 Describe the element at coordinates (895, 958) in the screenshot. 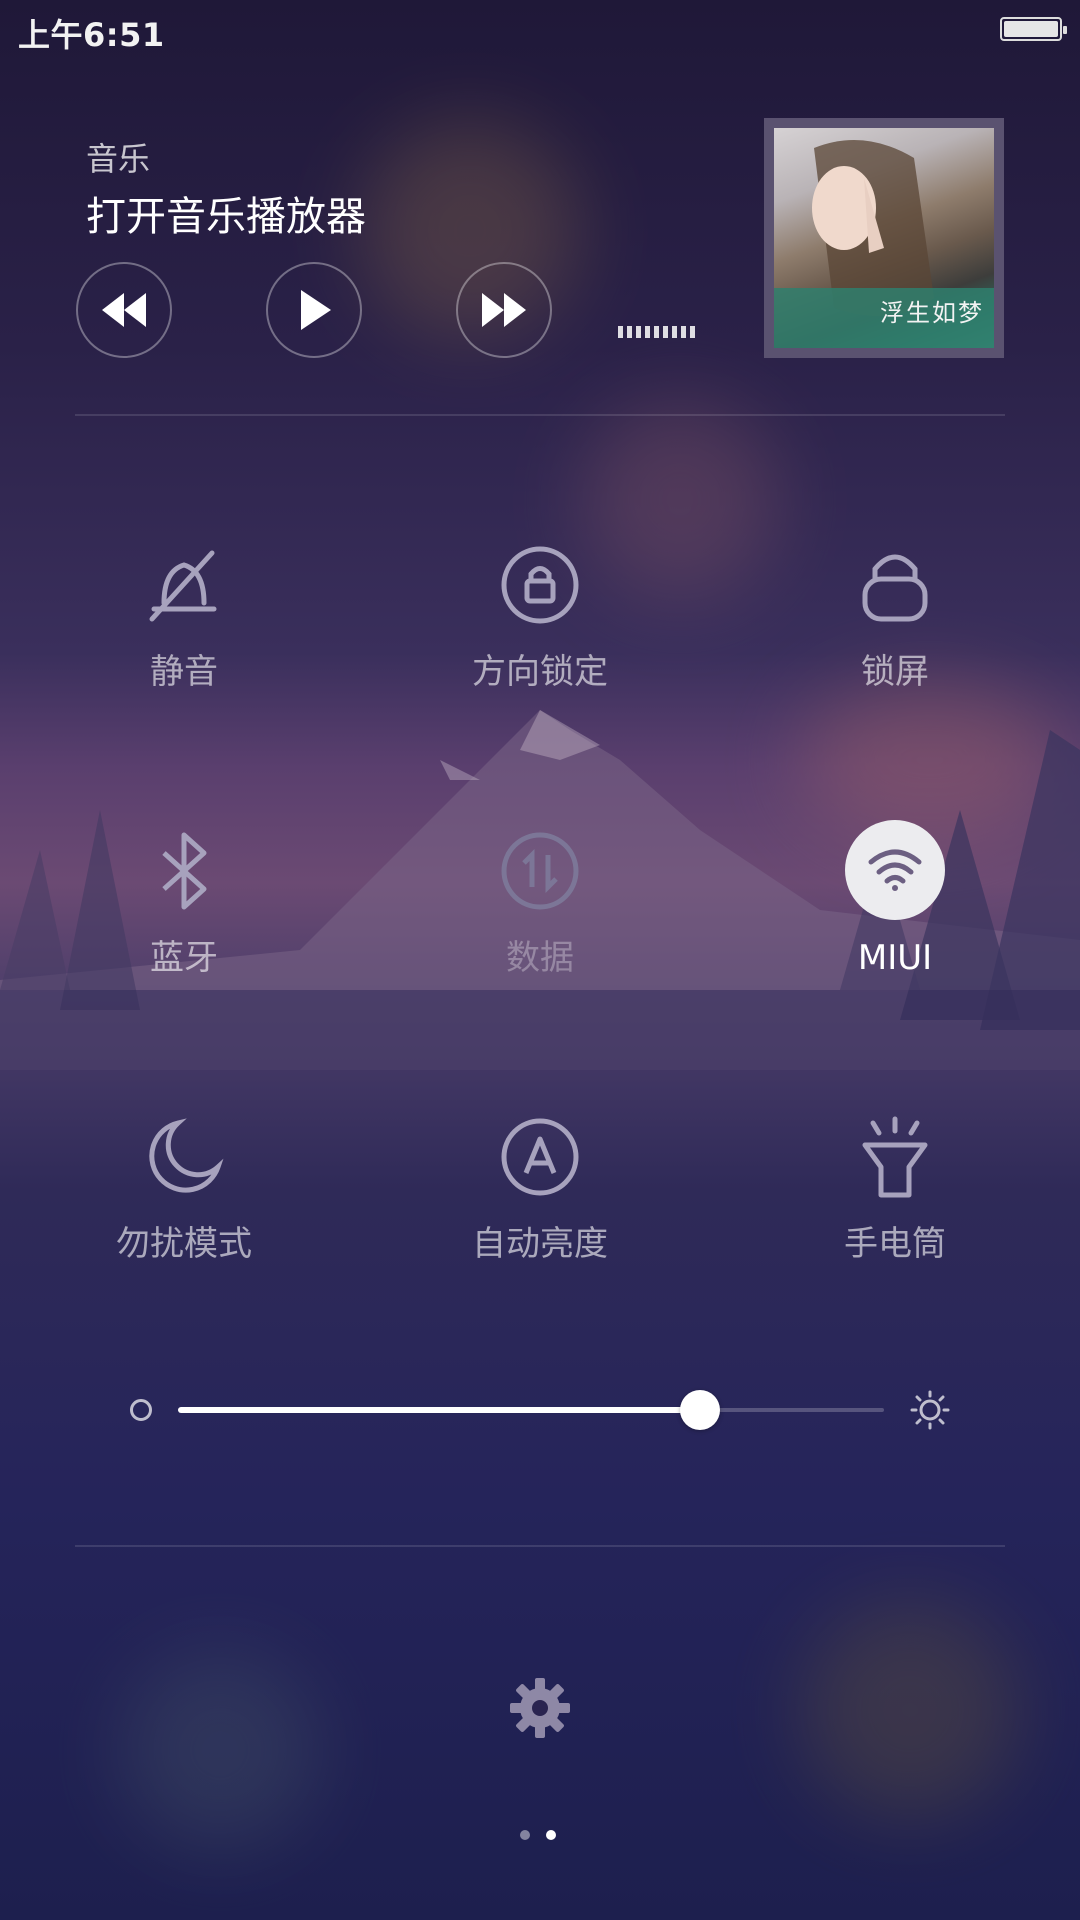

I see `toggle-label: MIUI` at that location.